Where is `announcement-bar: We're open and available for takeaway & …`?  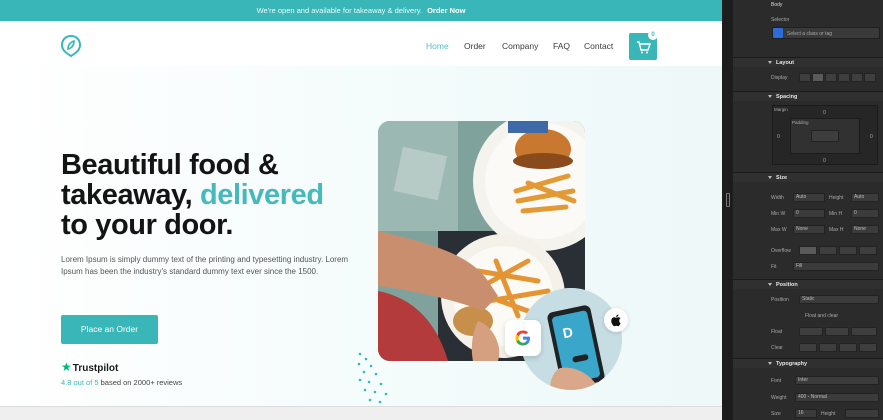 announcement-bar: We're open and available for takeaway & … is located at coordinates (361, 10).